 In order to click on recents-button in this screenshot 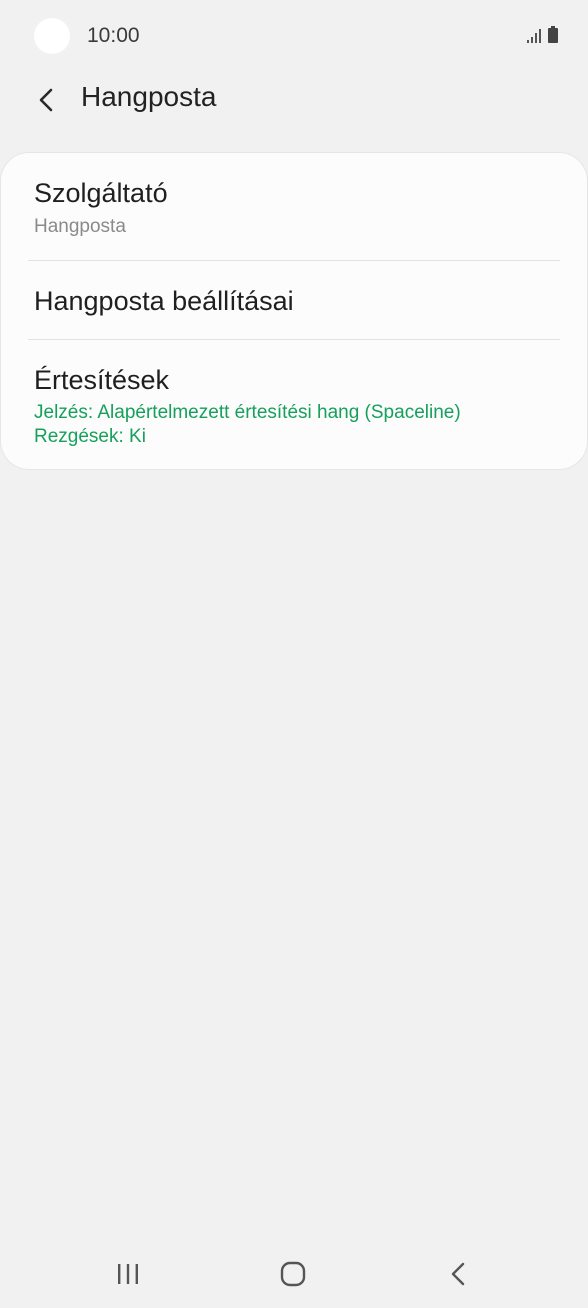, I will do `click(128, 1274)`.